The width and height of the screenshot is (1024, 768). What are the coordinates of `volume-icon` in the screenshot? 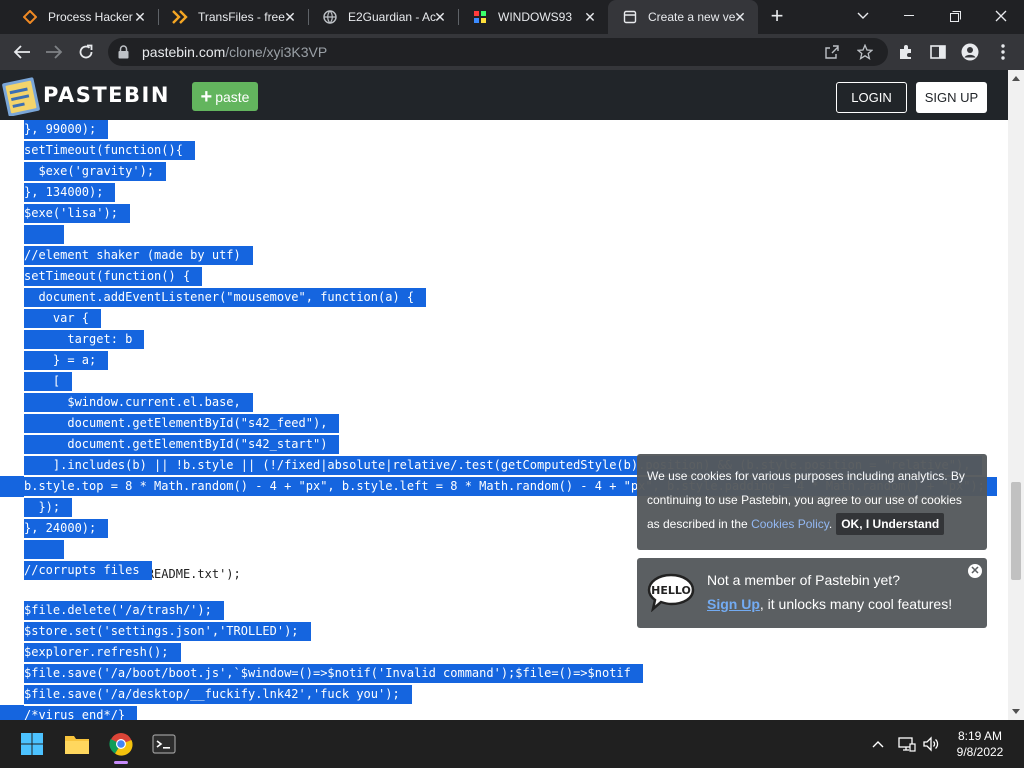 It's located at (931, 744).